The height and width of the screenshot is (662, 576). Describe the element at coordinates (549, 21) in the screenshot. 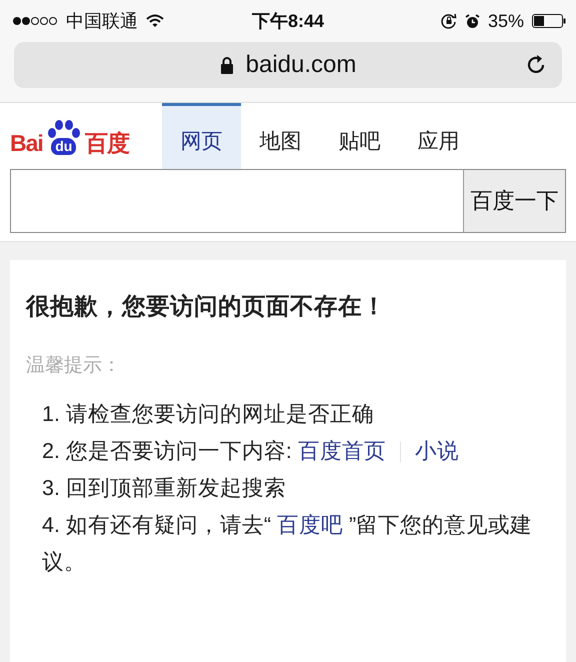

I see `battery-icon` at that location.